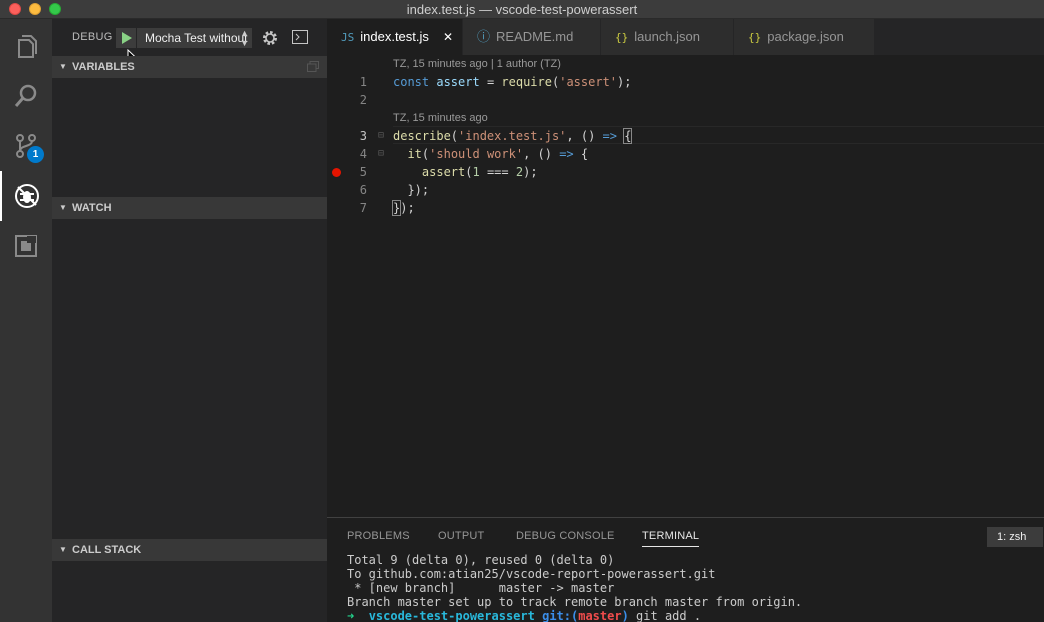 The image size is (1044, 622). Describe the element at coordinates (669, 615) in the screenshot. I see `prompt-command: git add .` at that location.